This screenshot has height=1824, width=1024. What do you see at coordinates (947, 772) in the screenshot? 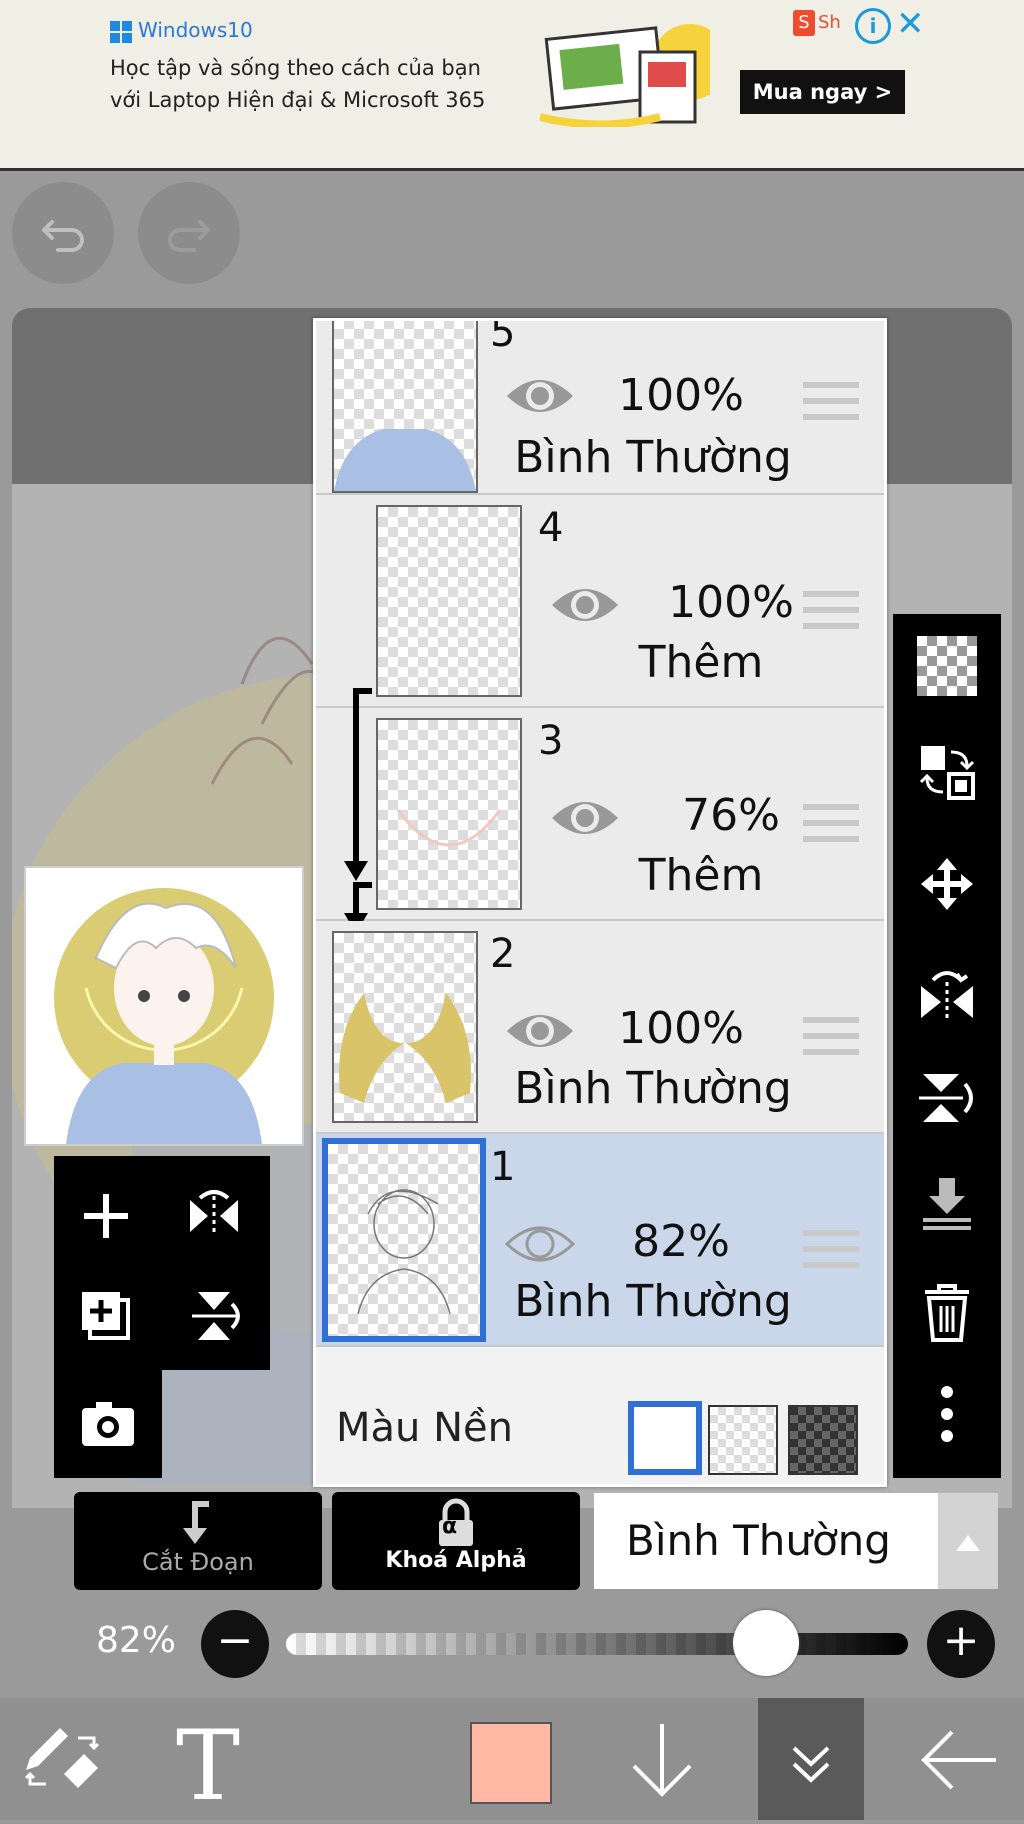
I see `swap-layer-icon` at bounding box center [947, 772].